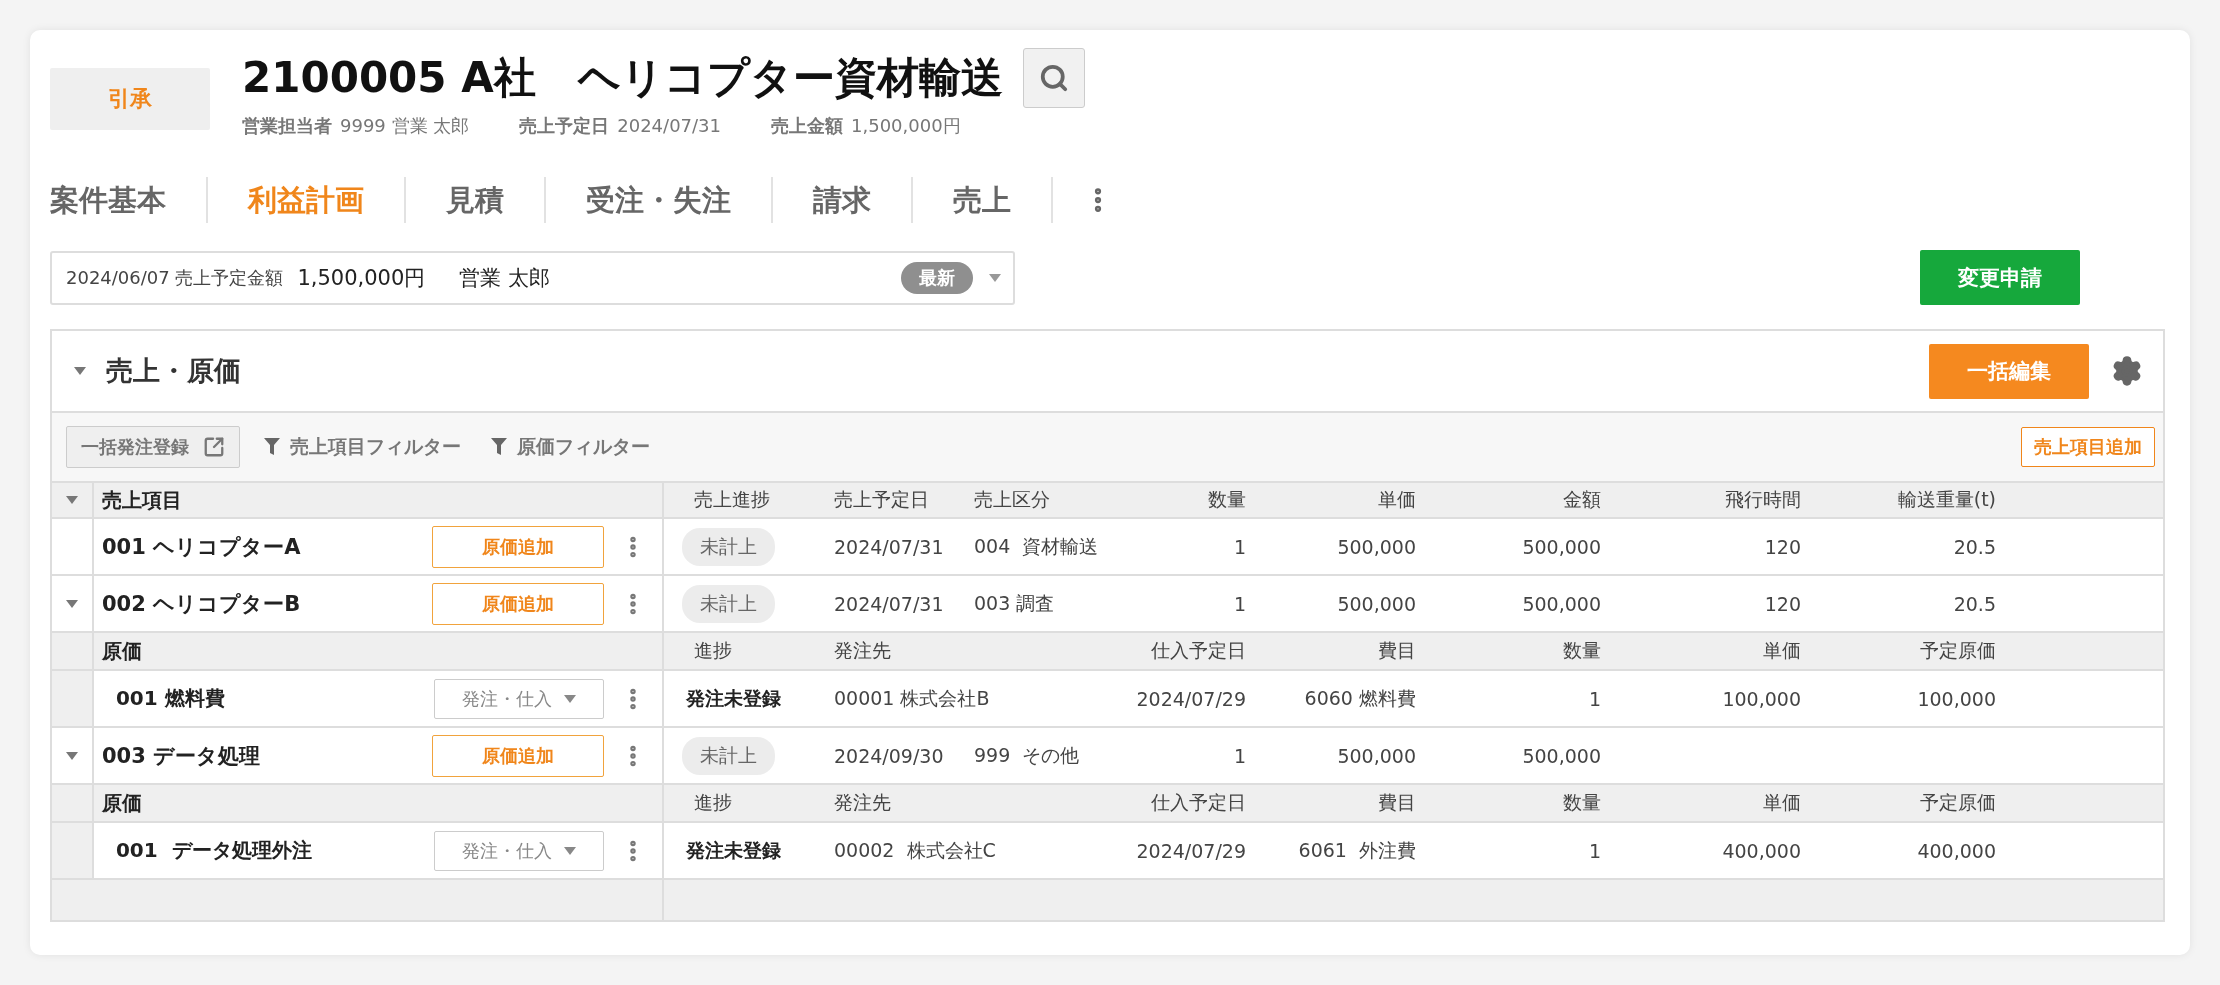 The width and height of the screenshot is (2220, 985). Describe the element at coordinates (170, 698) in the screenshot. I see `cost-item-name: 001 燃料費` at that location.